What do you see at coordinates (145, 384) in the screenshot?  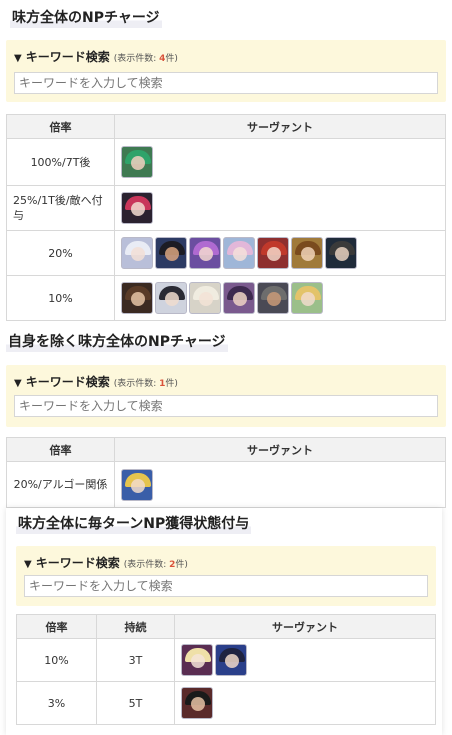 I see `result-count: (表示件数: 1件)` at bounding box center [145, 384].